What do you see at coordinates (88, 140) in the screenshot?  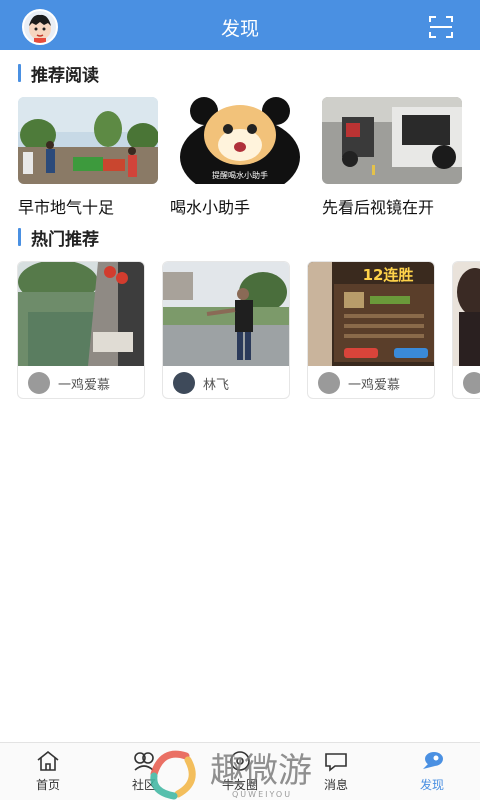 I see `morning-market-photo` at bounding box center [88, 140].